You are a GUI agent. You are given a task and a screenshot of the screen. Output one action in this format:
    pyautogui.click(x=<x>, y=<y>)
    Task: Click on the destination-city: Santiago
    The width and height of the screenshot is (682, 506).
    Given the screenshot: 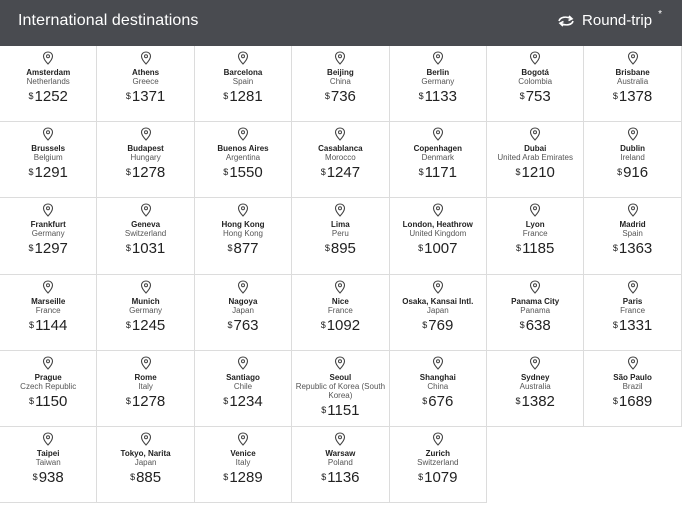 What is the action you would take?
    pyautogui.click(x=243, y=377)
    